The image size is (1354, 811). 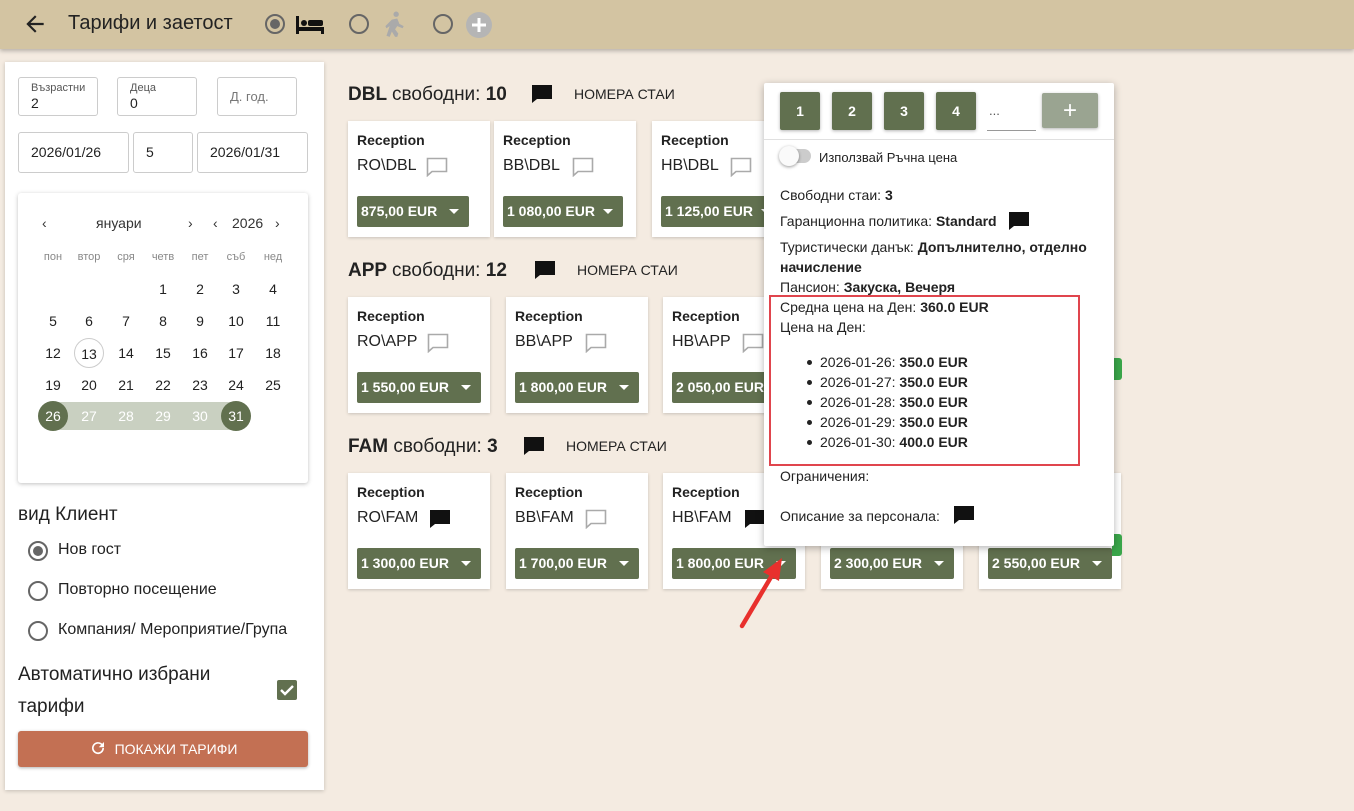 I want to click on room-numbers-link-fam: НОМЕРА СТАИ, so click(x=616, y=446).